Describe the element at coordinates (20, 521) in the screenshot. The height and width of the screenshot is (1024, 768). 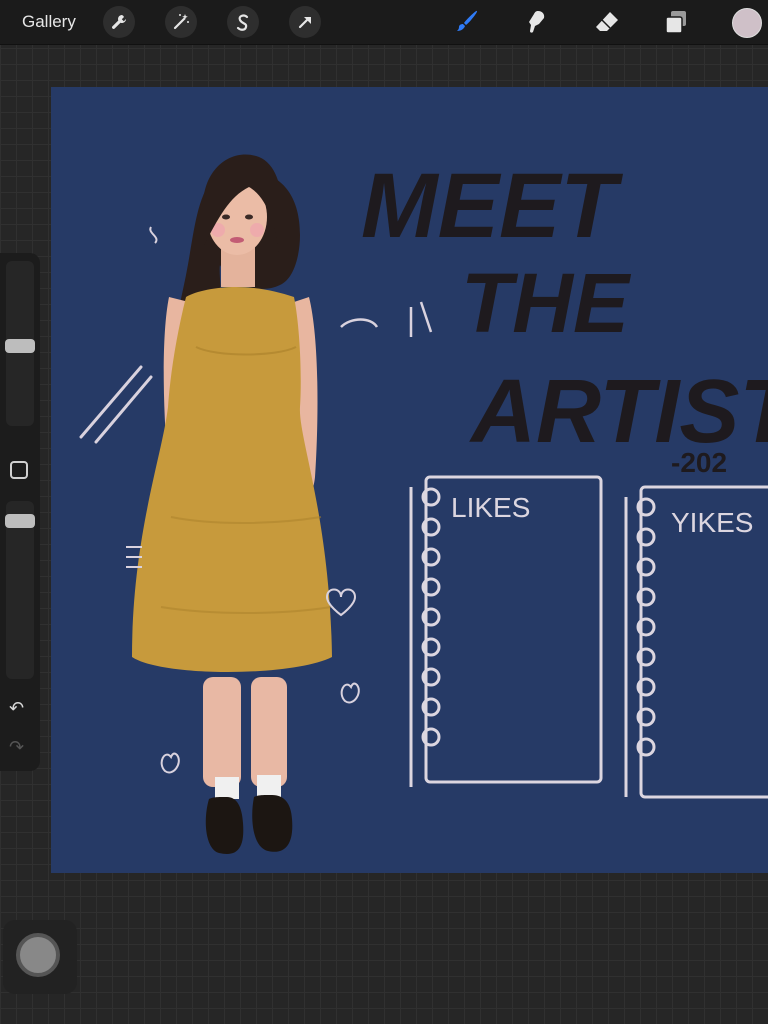
I see `opacity-thumb` at that location.